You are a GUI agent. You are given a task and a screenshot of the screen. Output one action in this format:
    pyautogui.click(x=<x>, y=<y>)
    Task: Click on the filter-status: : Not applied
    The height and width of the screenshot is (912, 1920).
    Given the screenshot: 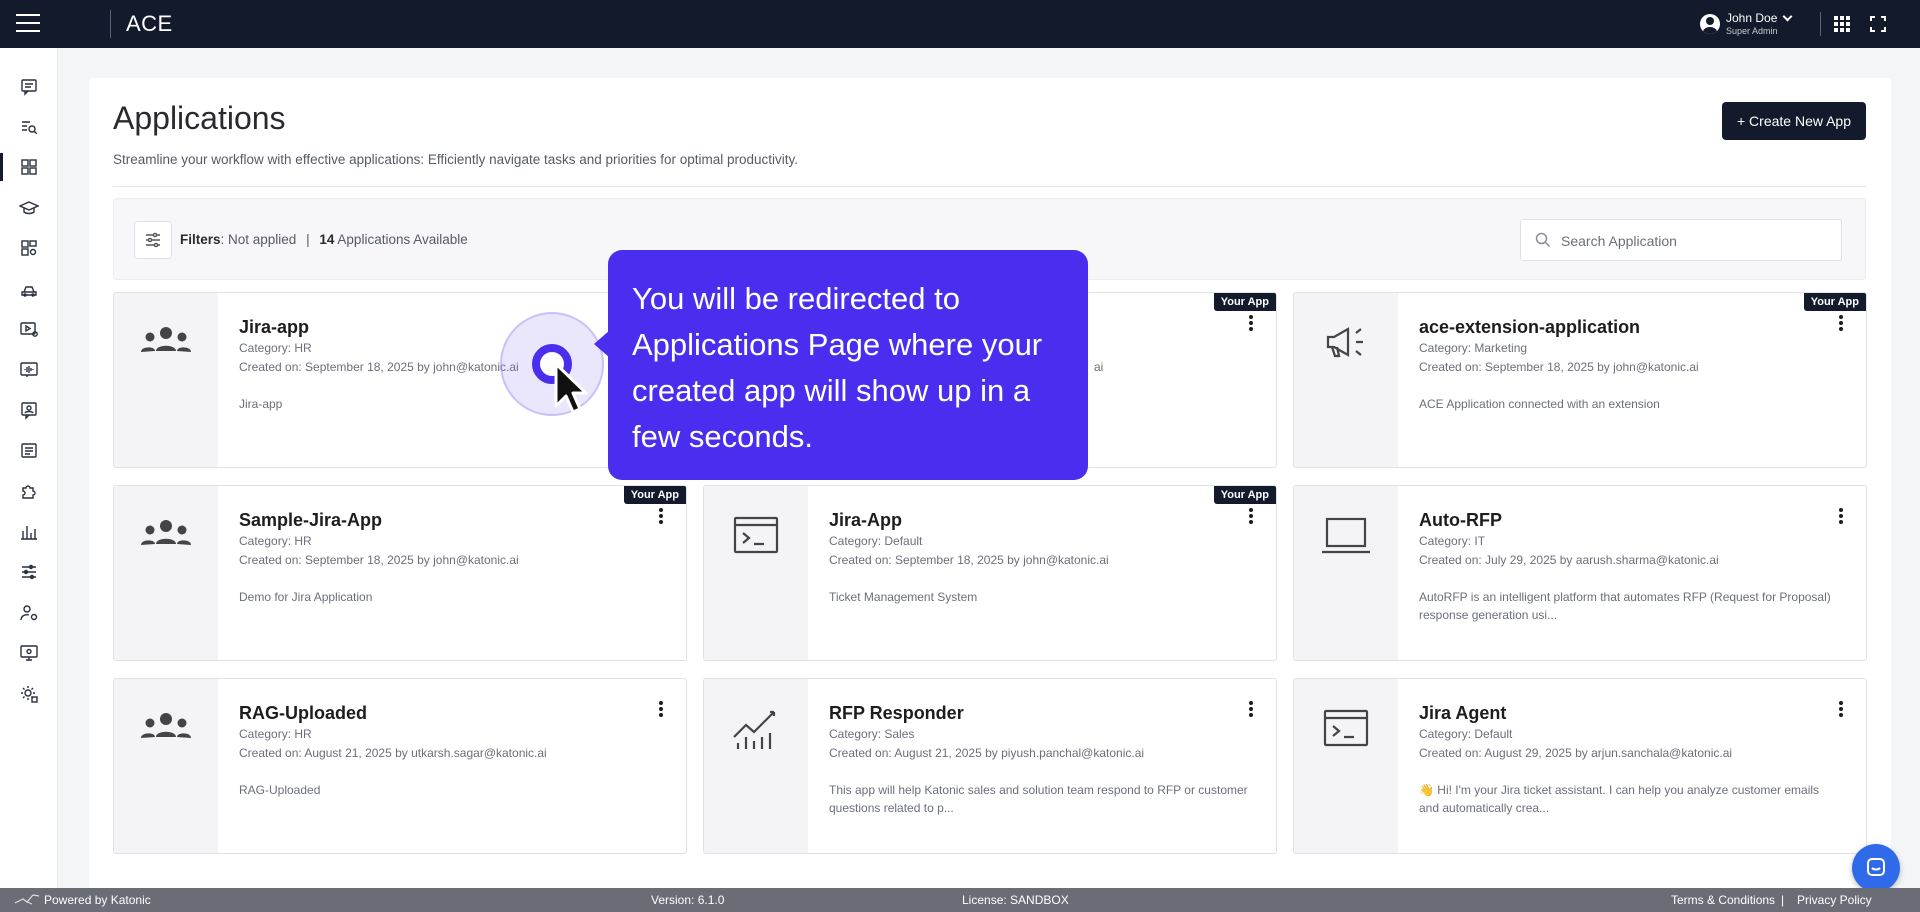 What is the action you would take?
    pyautogui.click(x=258, y=239)
    